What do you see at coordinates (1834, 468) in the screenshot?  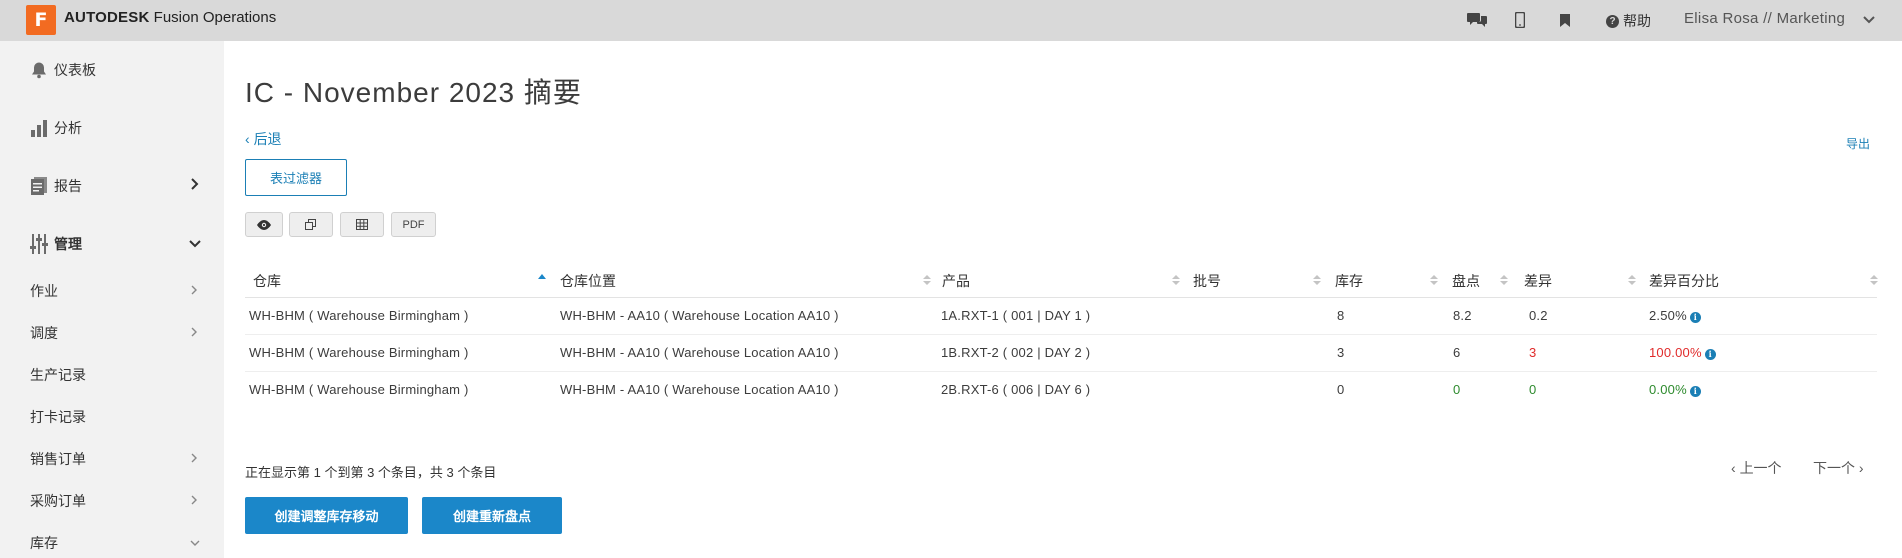 I see `next-label: 下一个` at bounding box center [1834, 468].